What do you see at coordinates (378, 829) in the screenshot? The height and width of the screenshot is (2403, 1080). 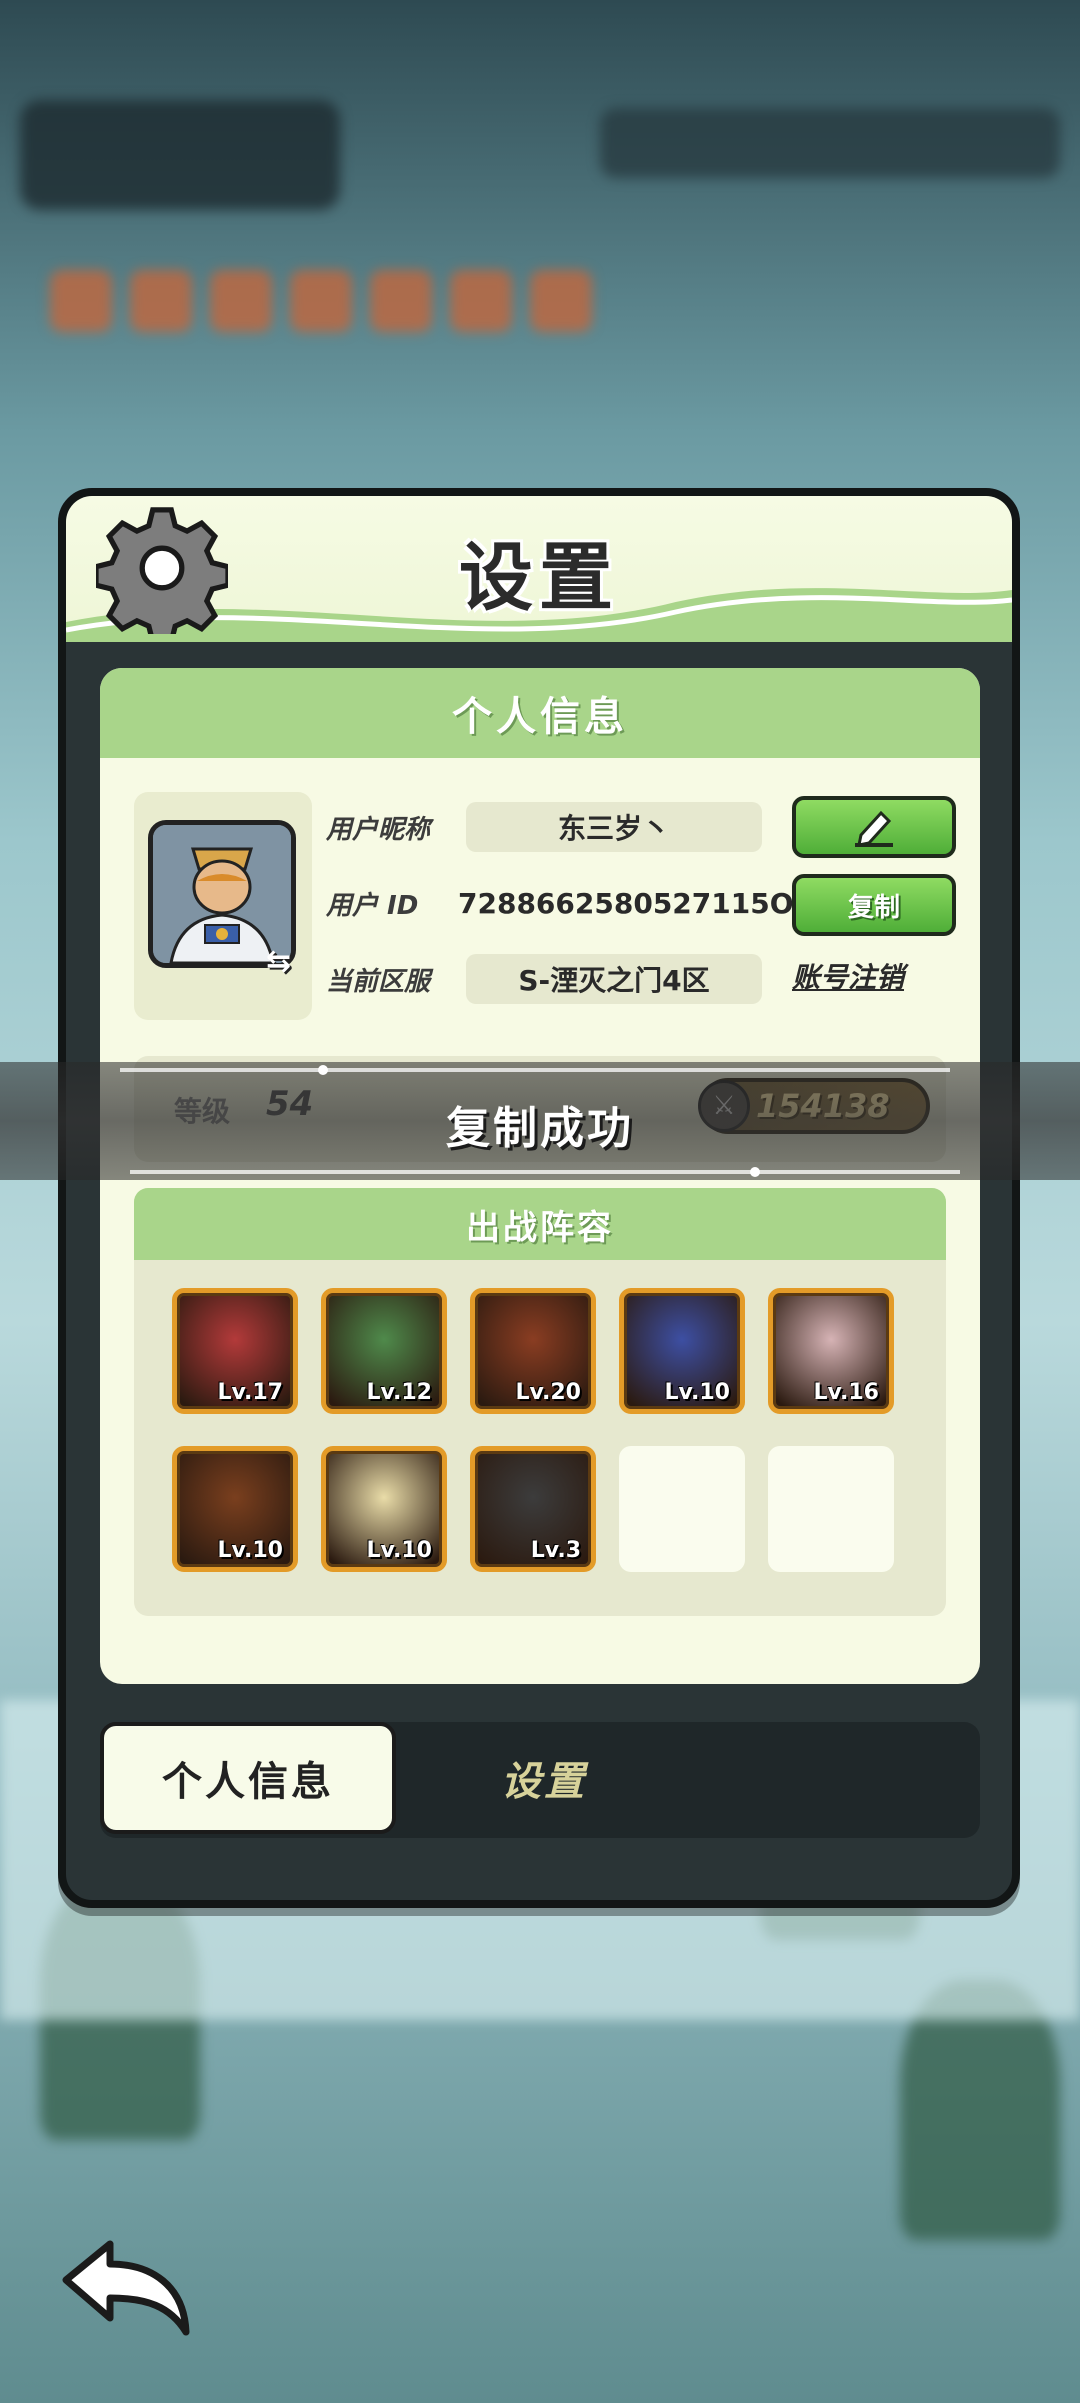 I see `nickname-label: 用户昵称` at bounding box center [378, 829].